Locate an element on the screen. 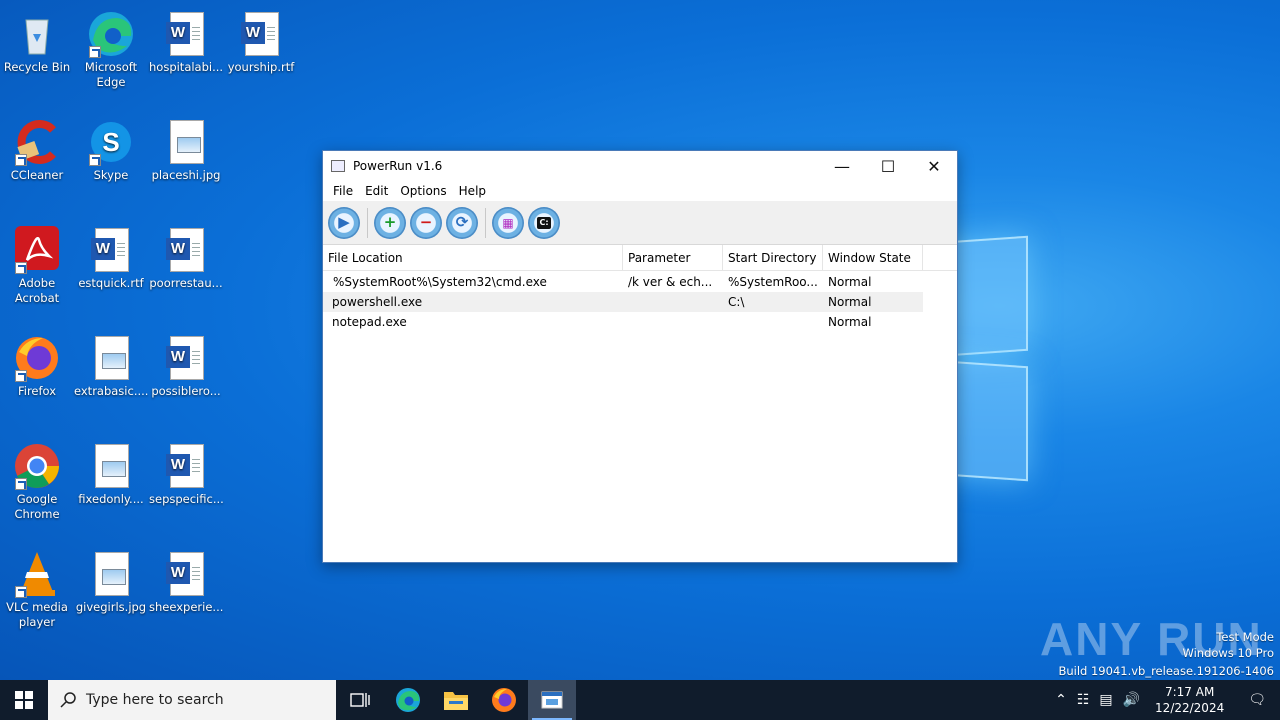 The width and height of the screenshot is (1280, 720). column-window-state: Window State is located at coordinates (873, 257).